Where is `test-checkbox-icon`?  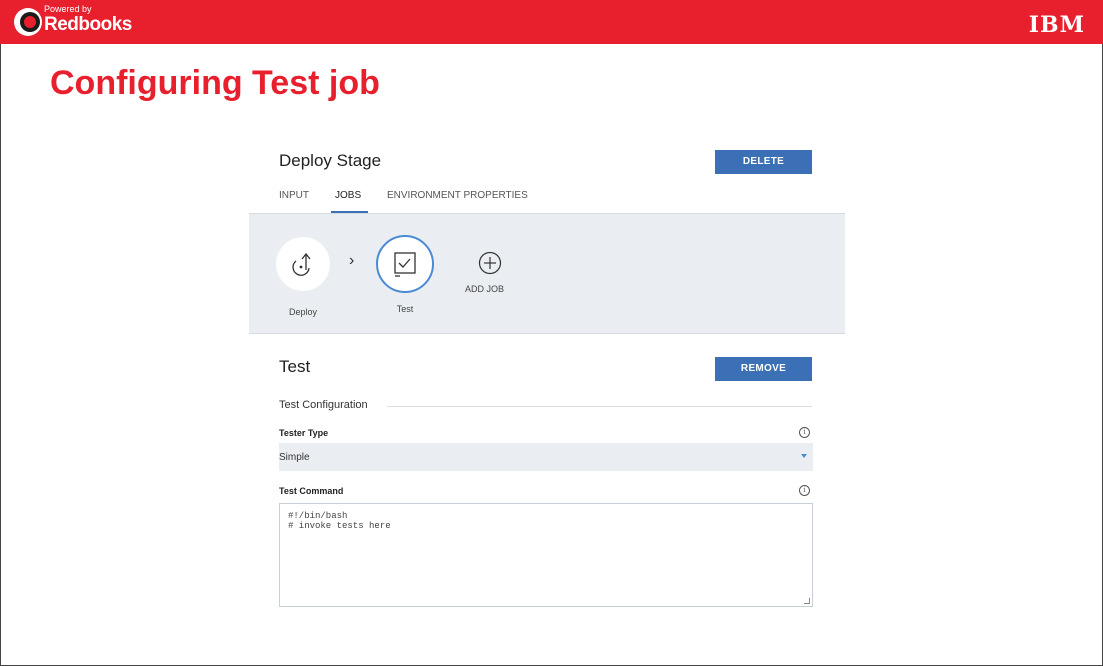 test-checkbox-icon is located at coordinates (405, 264).